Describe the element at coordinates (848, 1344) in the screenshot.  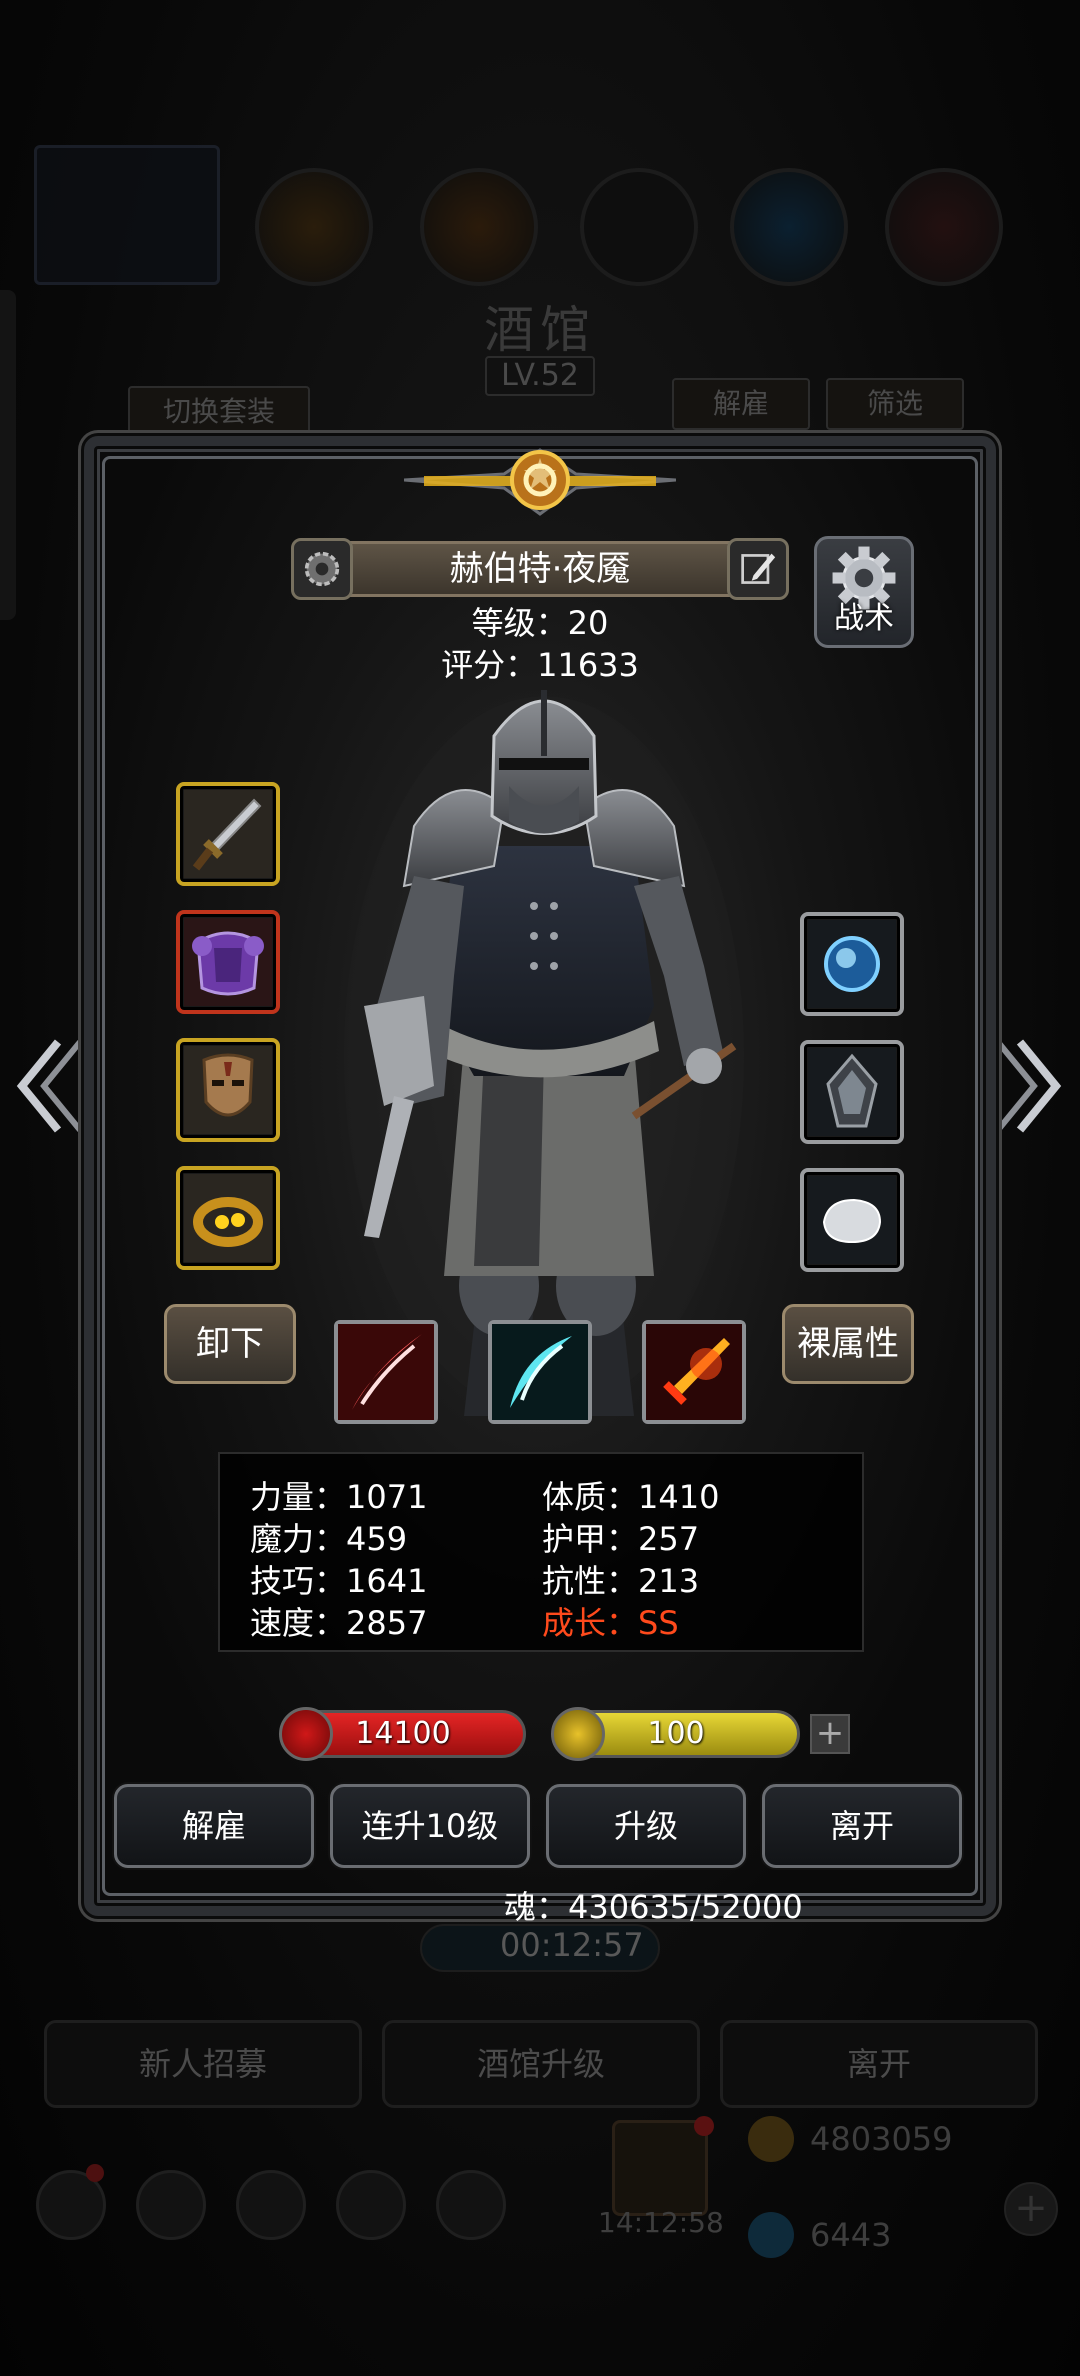
I see `base-attributes-button: 裸属性` at that location.